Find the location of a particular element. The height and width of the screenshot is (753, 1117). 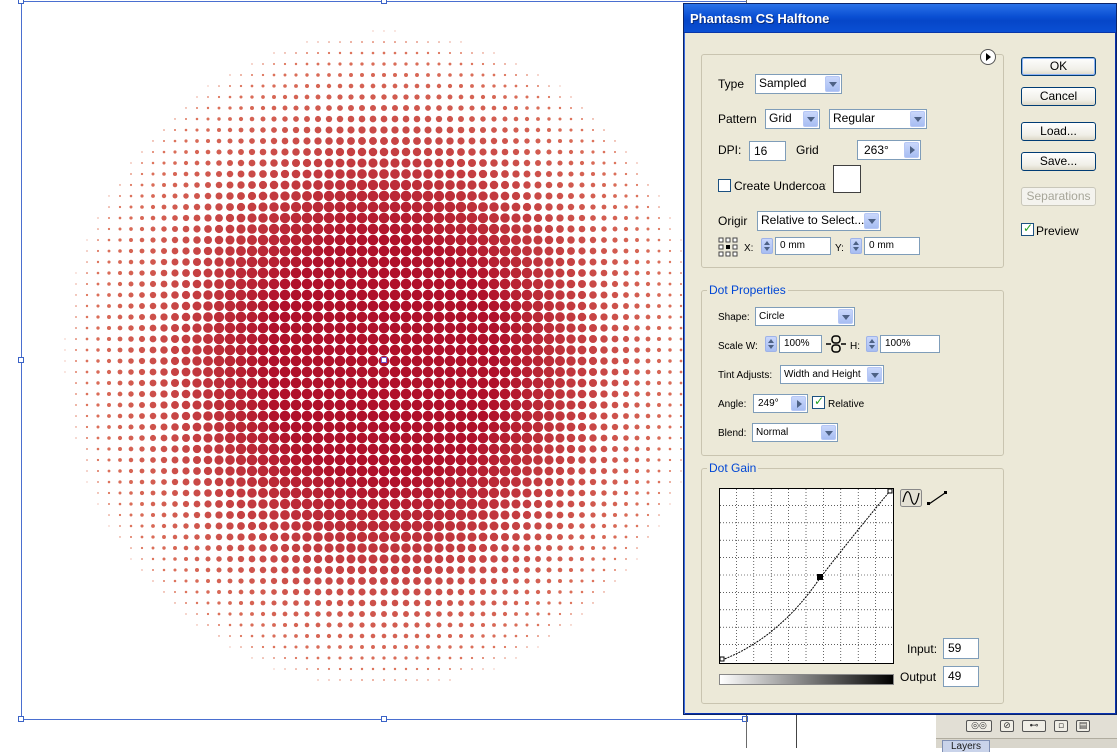

output-label: Output is located at coordinates (918, 677).